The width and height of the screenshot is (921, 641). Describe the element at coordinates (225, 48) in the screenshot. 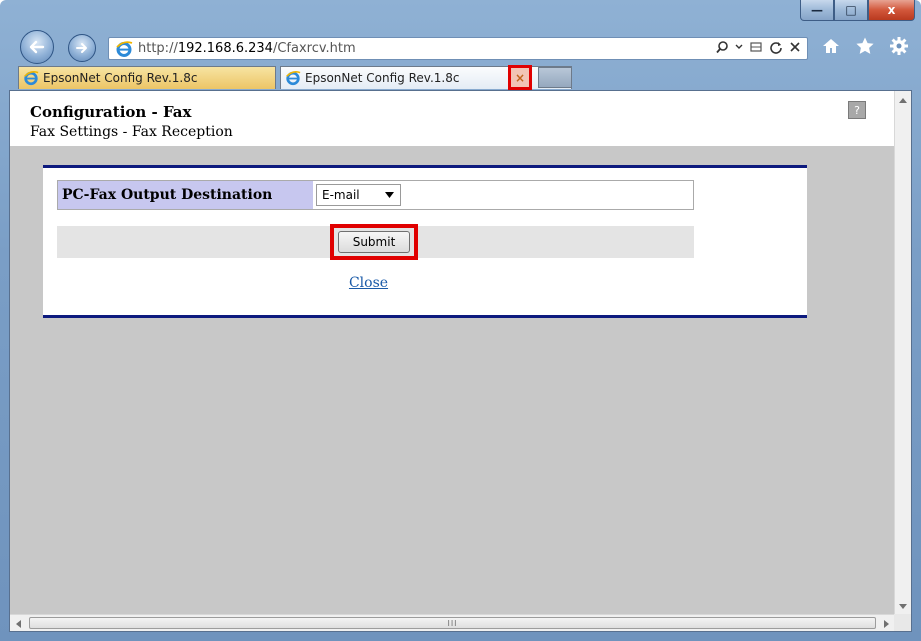

I see `address-host: 192.168.6.234` at that location.